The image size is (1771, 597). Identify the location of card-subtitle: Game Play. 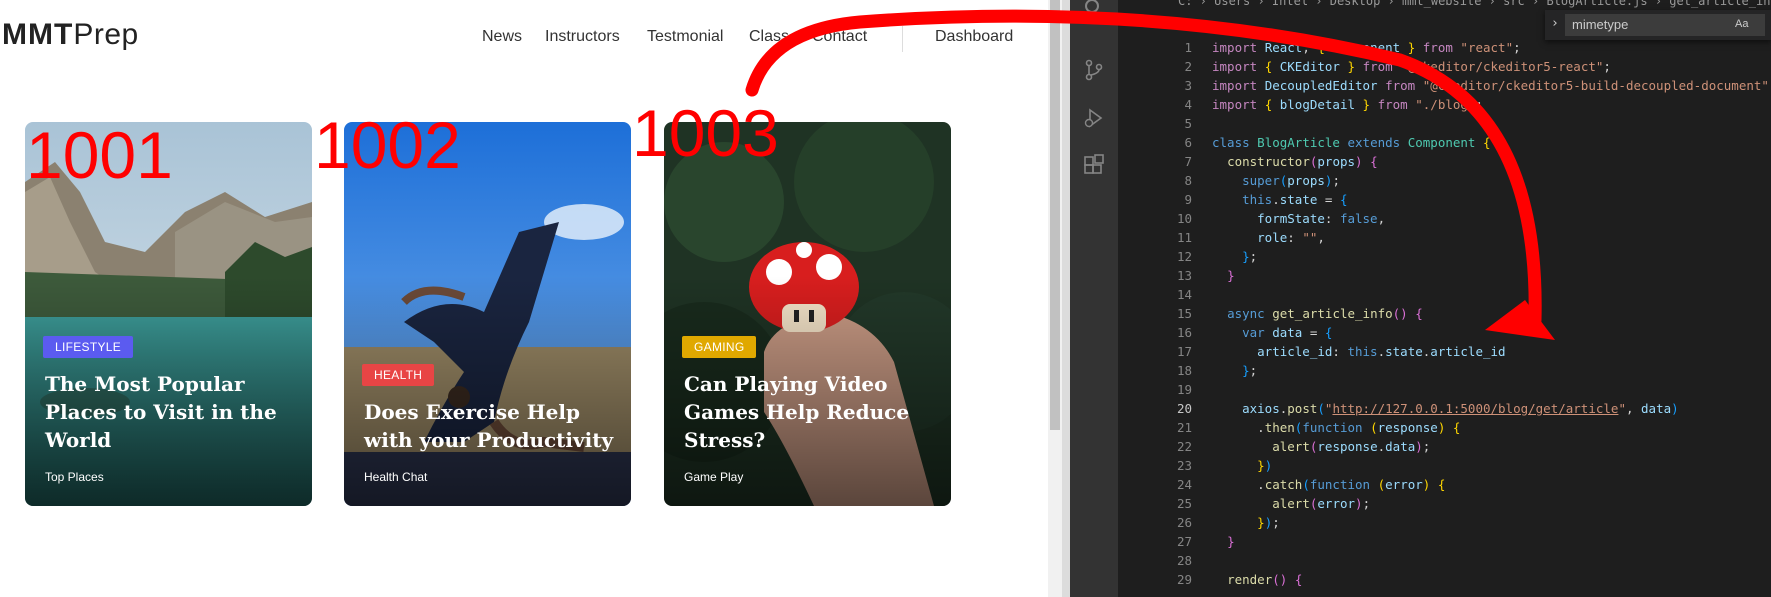
(714, 477).